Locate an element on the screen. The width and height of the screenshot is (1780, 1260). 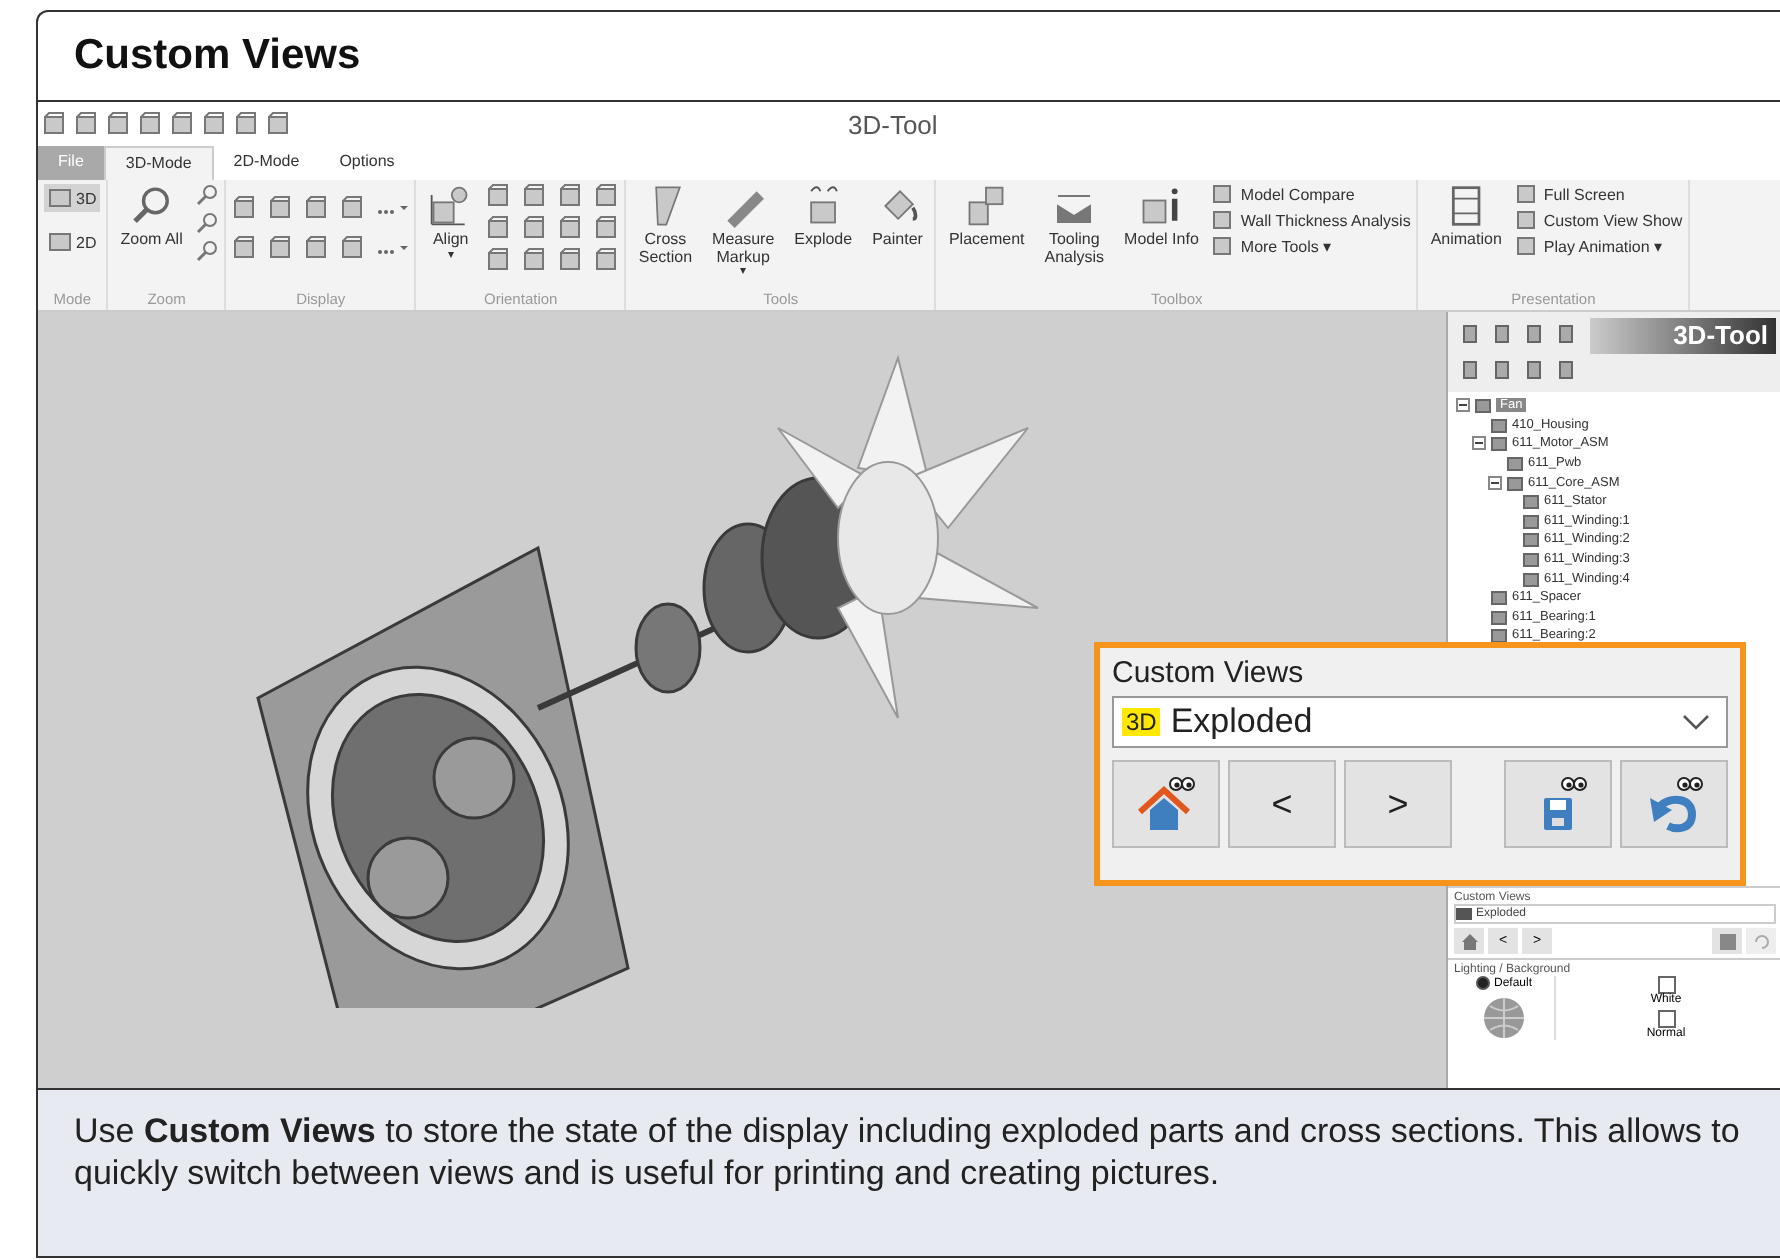
mode-button: 3D is located at coordinates (72, 198).